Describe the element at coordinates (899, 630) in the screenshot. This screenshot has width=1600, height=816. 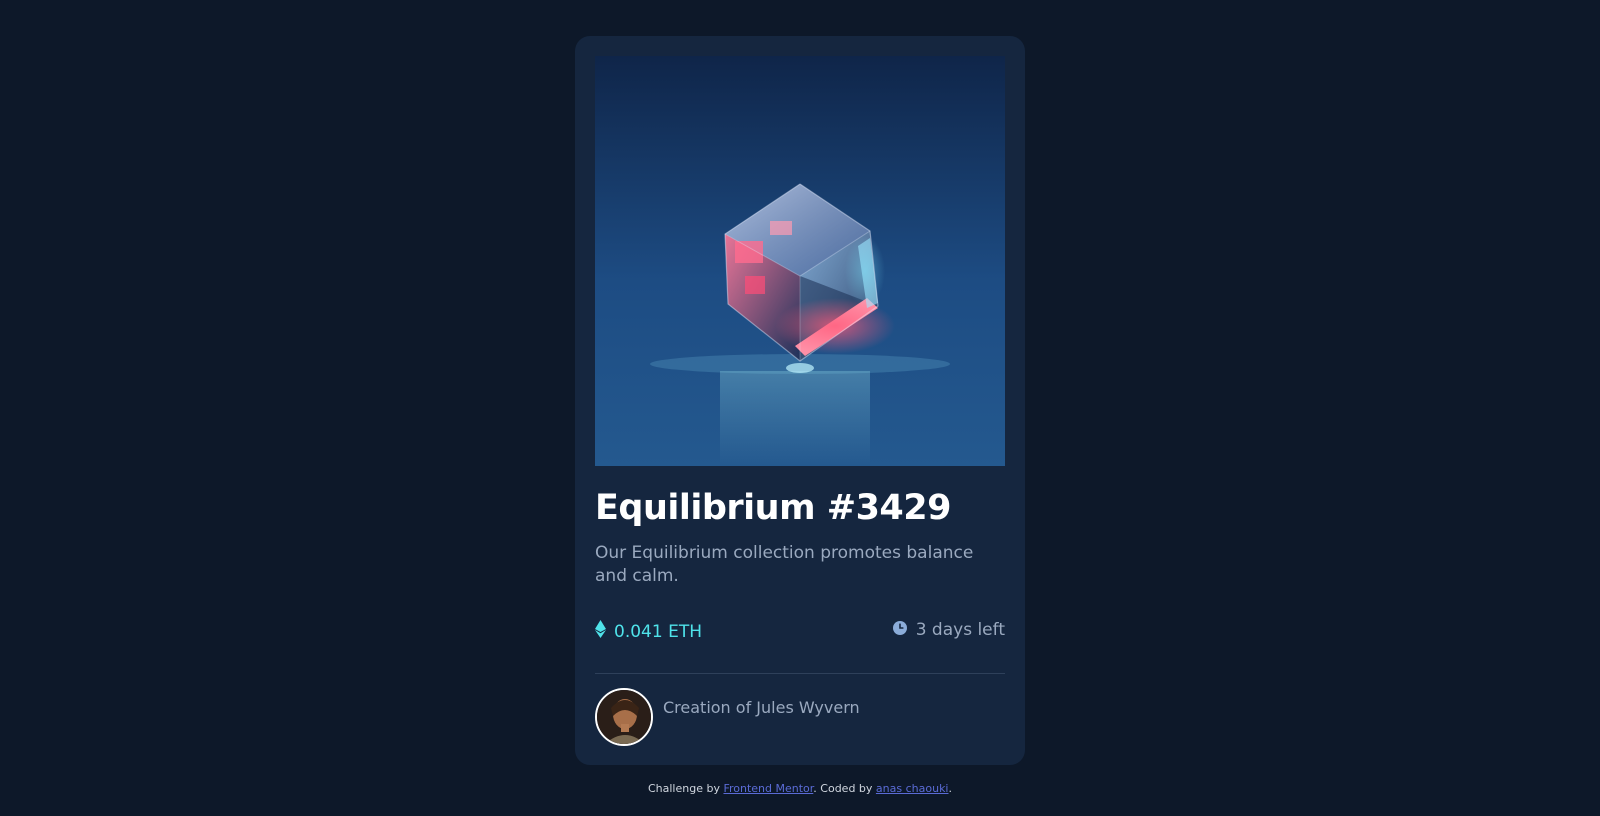
I see `clock-icon` at that location.